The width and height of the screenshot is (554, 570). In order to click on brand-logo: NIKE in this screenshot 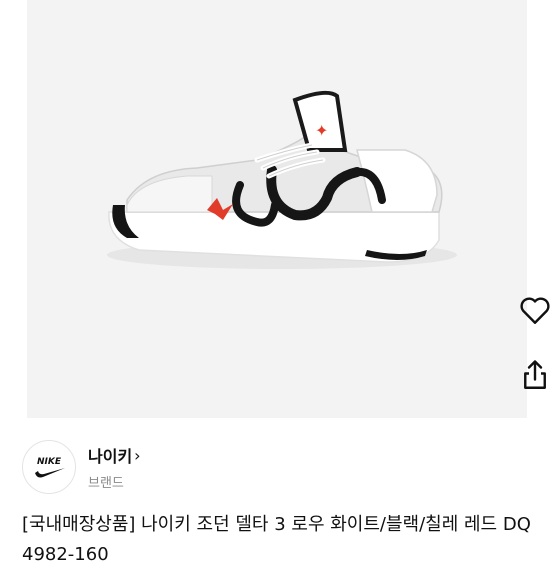, I will do `click(49, 467)`.